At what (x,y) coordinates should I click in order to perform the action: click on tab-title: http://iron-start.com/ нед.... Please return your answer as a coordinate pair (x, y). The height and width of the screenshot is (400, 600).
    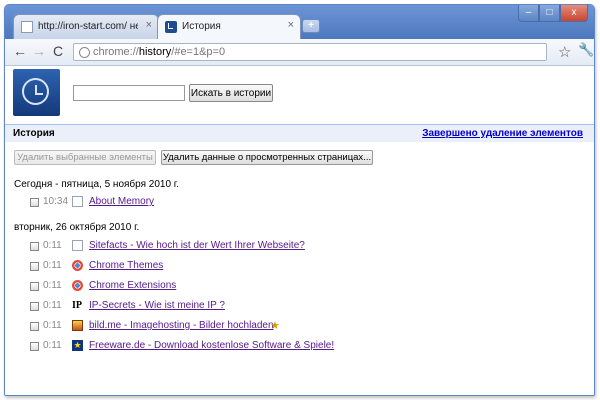
    Looking at the image, I should click on (88, 26).